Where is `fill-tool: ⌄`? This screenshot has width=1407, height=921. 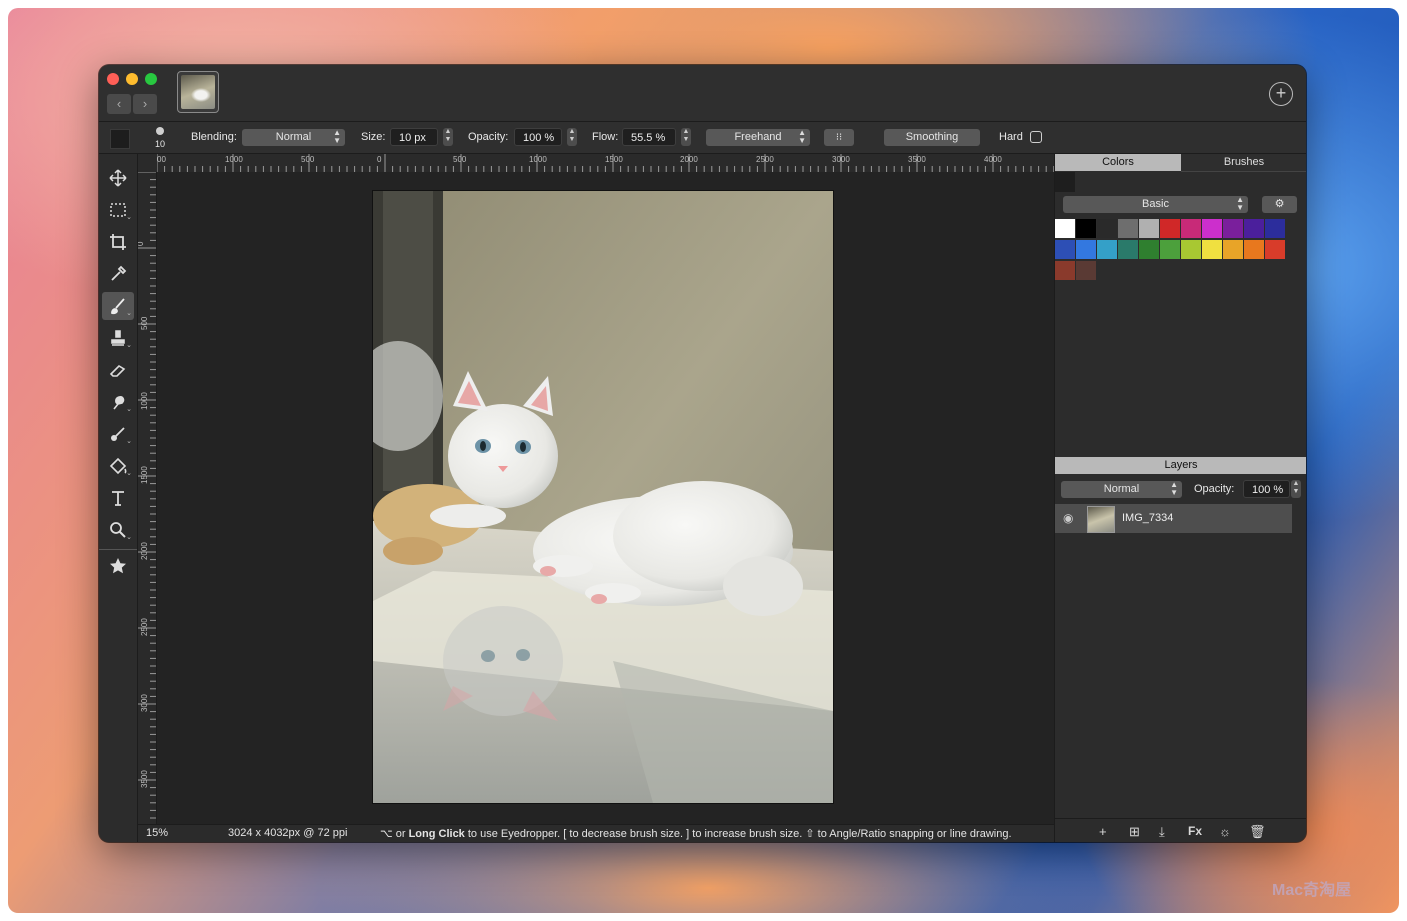
fill-tool: ⌄ is located at coordinates (118, 466).